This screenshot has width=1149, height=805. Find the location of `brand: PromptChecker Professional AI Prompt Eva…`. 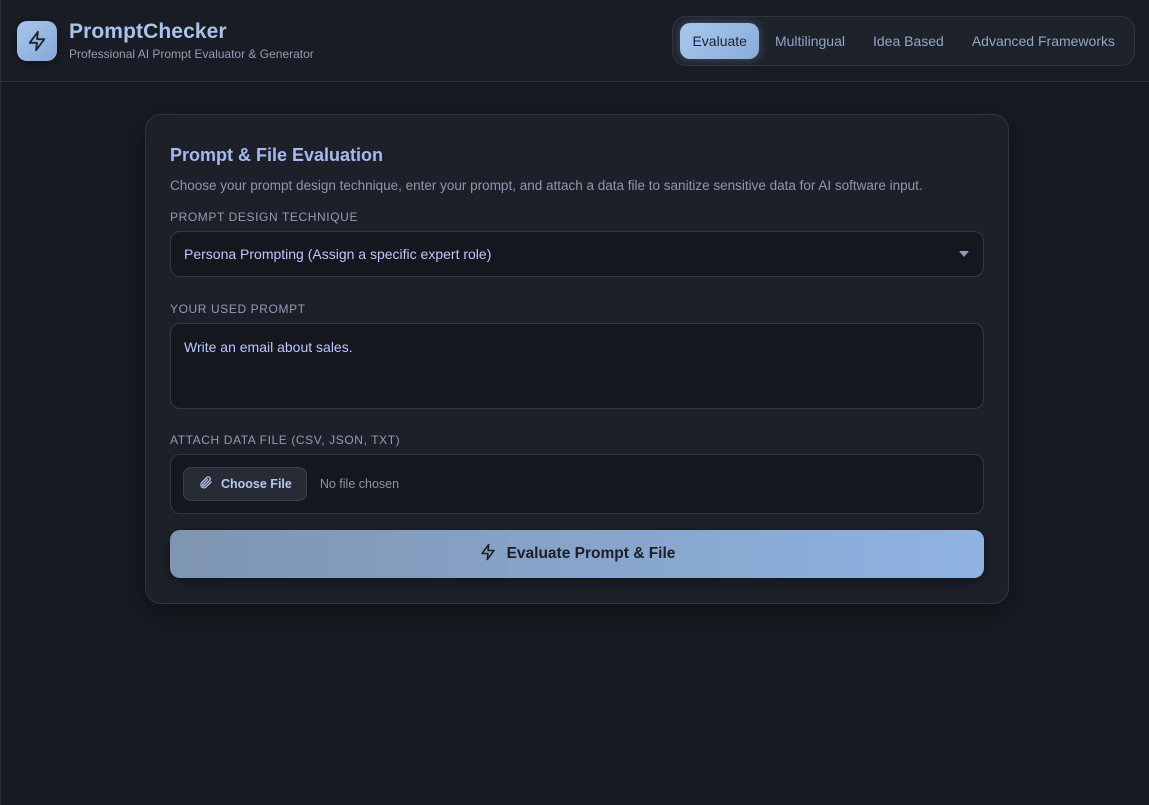

brand: PromptChecker Professional AI Prompt Eva… is located at coordinates (165, 40).